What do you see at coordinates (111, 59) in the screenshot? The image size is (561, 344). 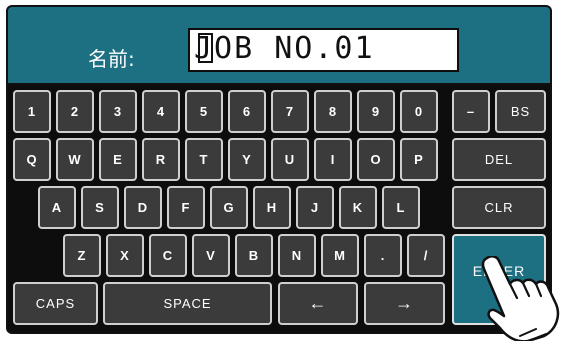 I see `name-label: 名前:` at bounding box center [111, 59].